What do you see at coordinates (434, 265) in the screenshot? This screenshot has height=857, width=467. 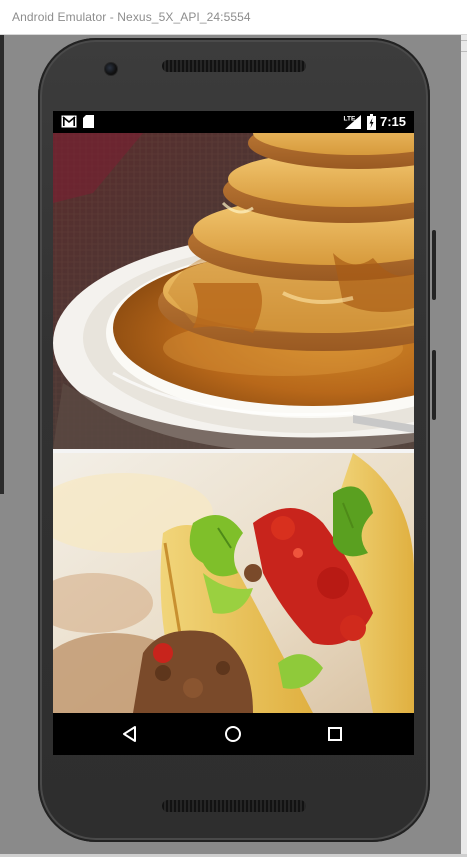 I see `volume-button` at bounding box center [434, 265].